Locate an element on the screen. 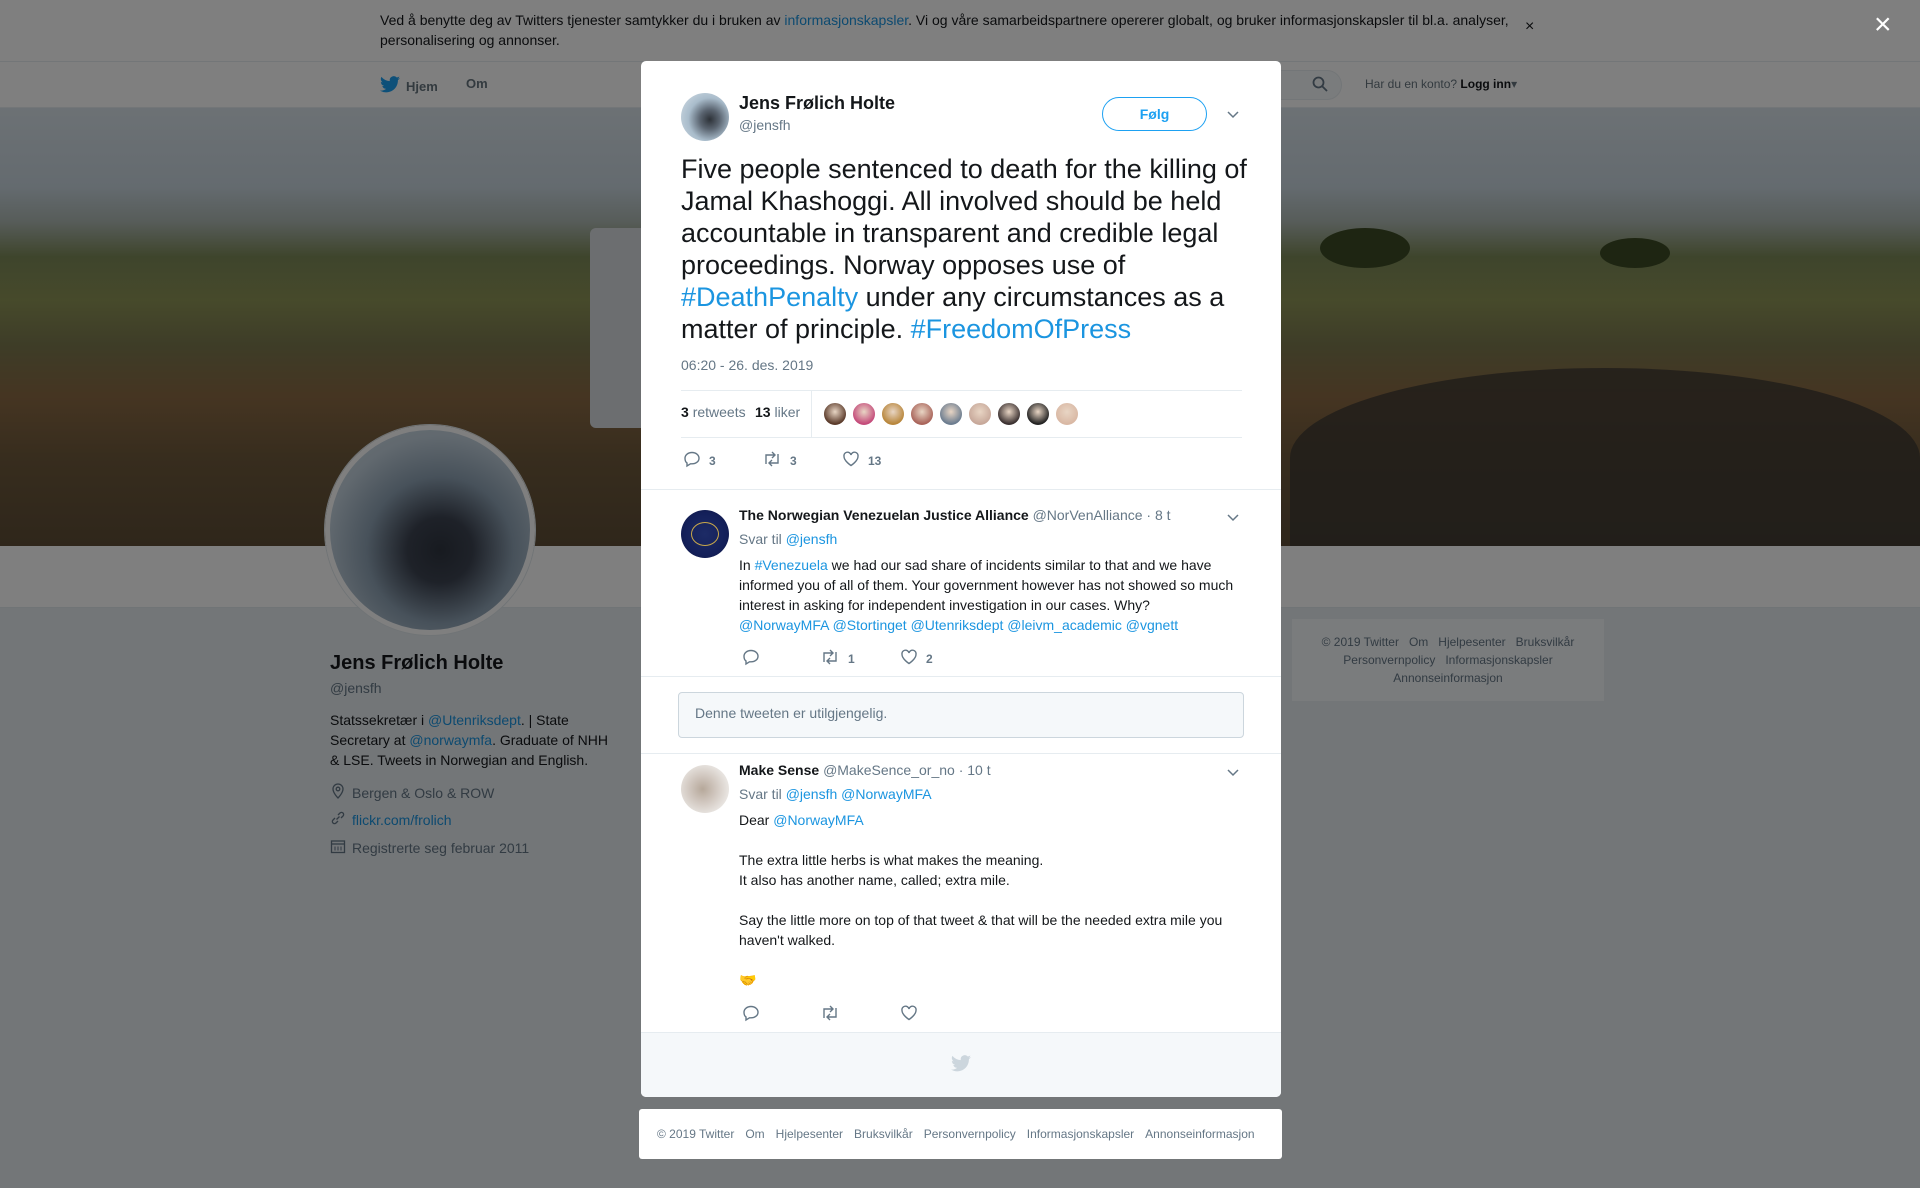 Image resolution: width=1920 pixels, height=1188 pixels. reply-author: Make Sense @MakeSence_or_no · 10 t is located at coordinates (865, 770).